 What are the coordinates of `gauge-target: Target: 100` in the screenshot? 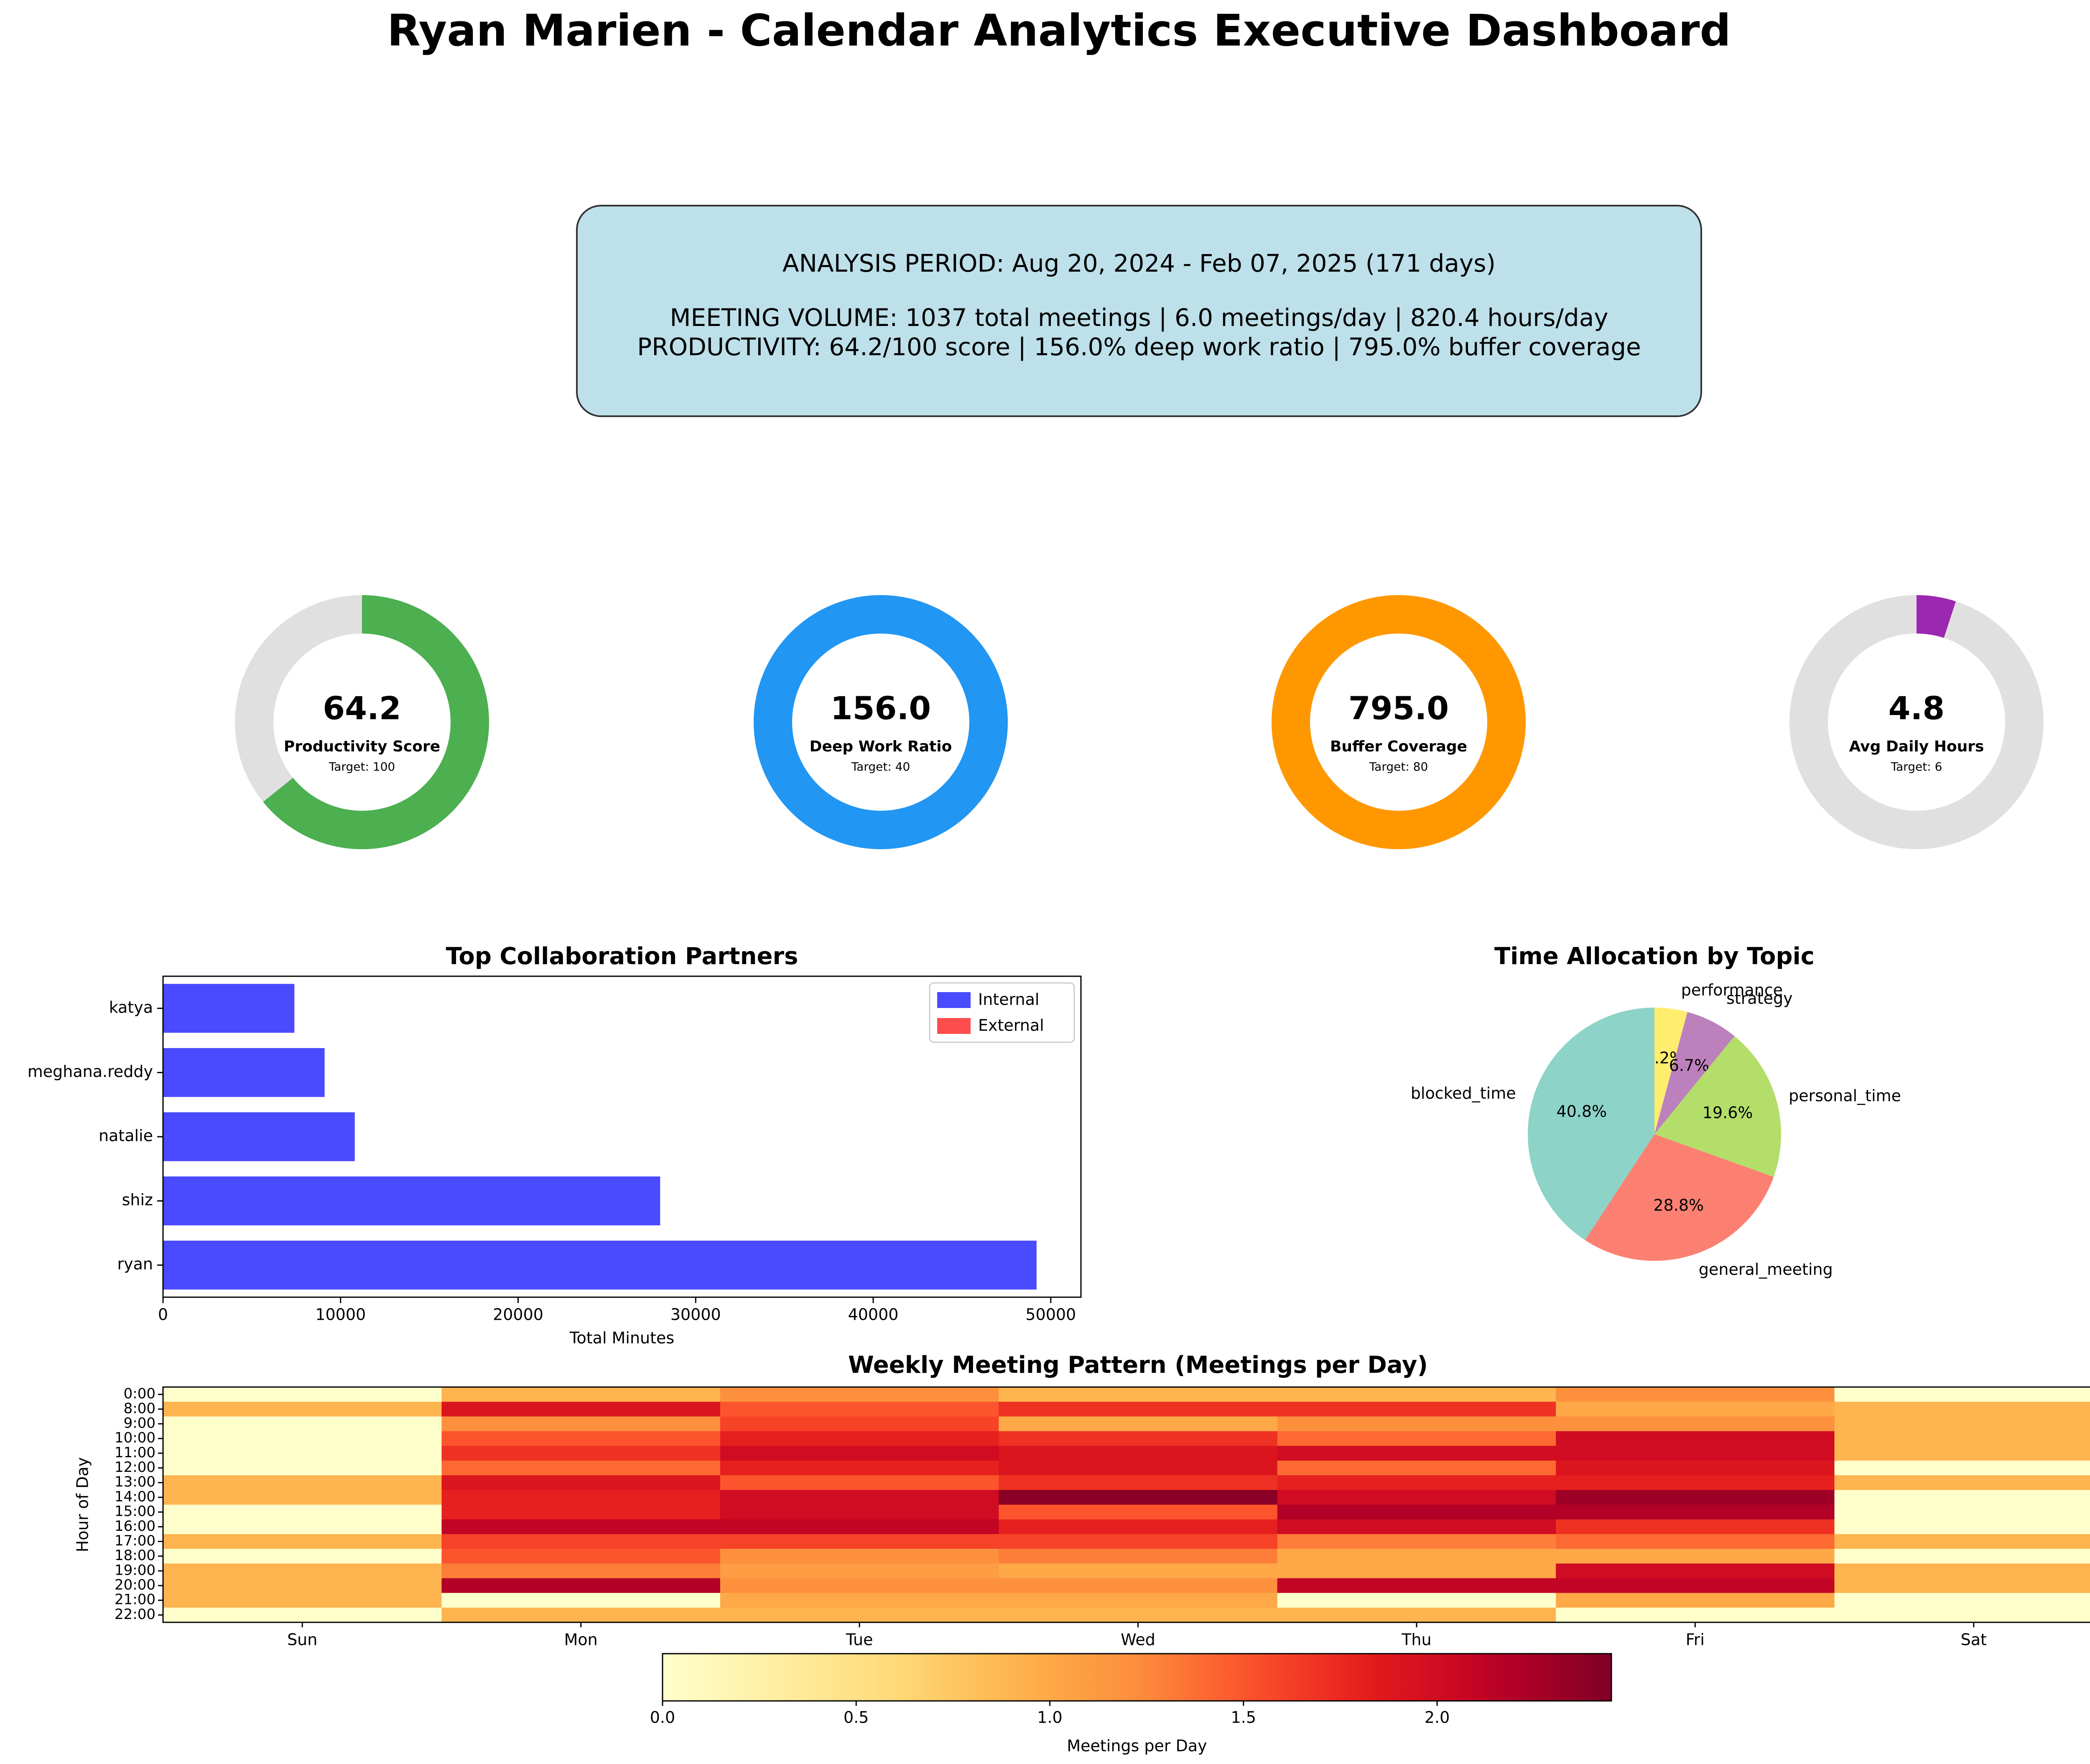 It's located at (362, 767).